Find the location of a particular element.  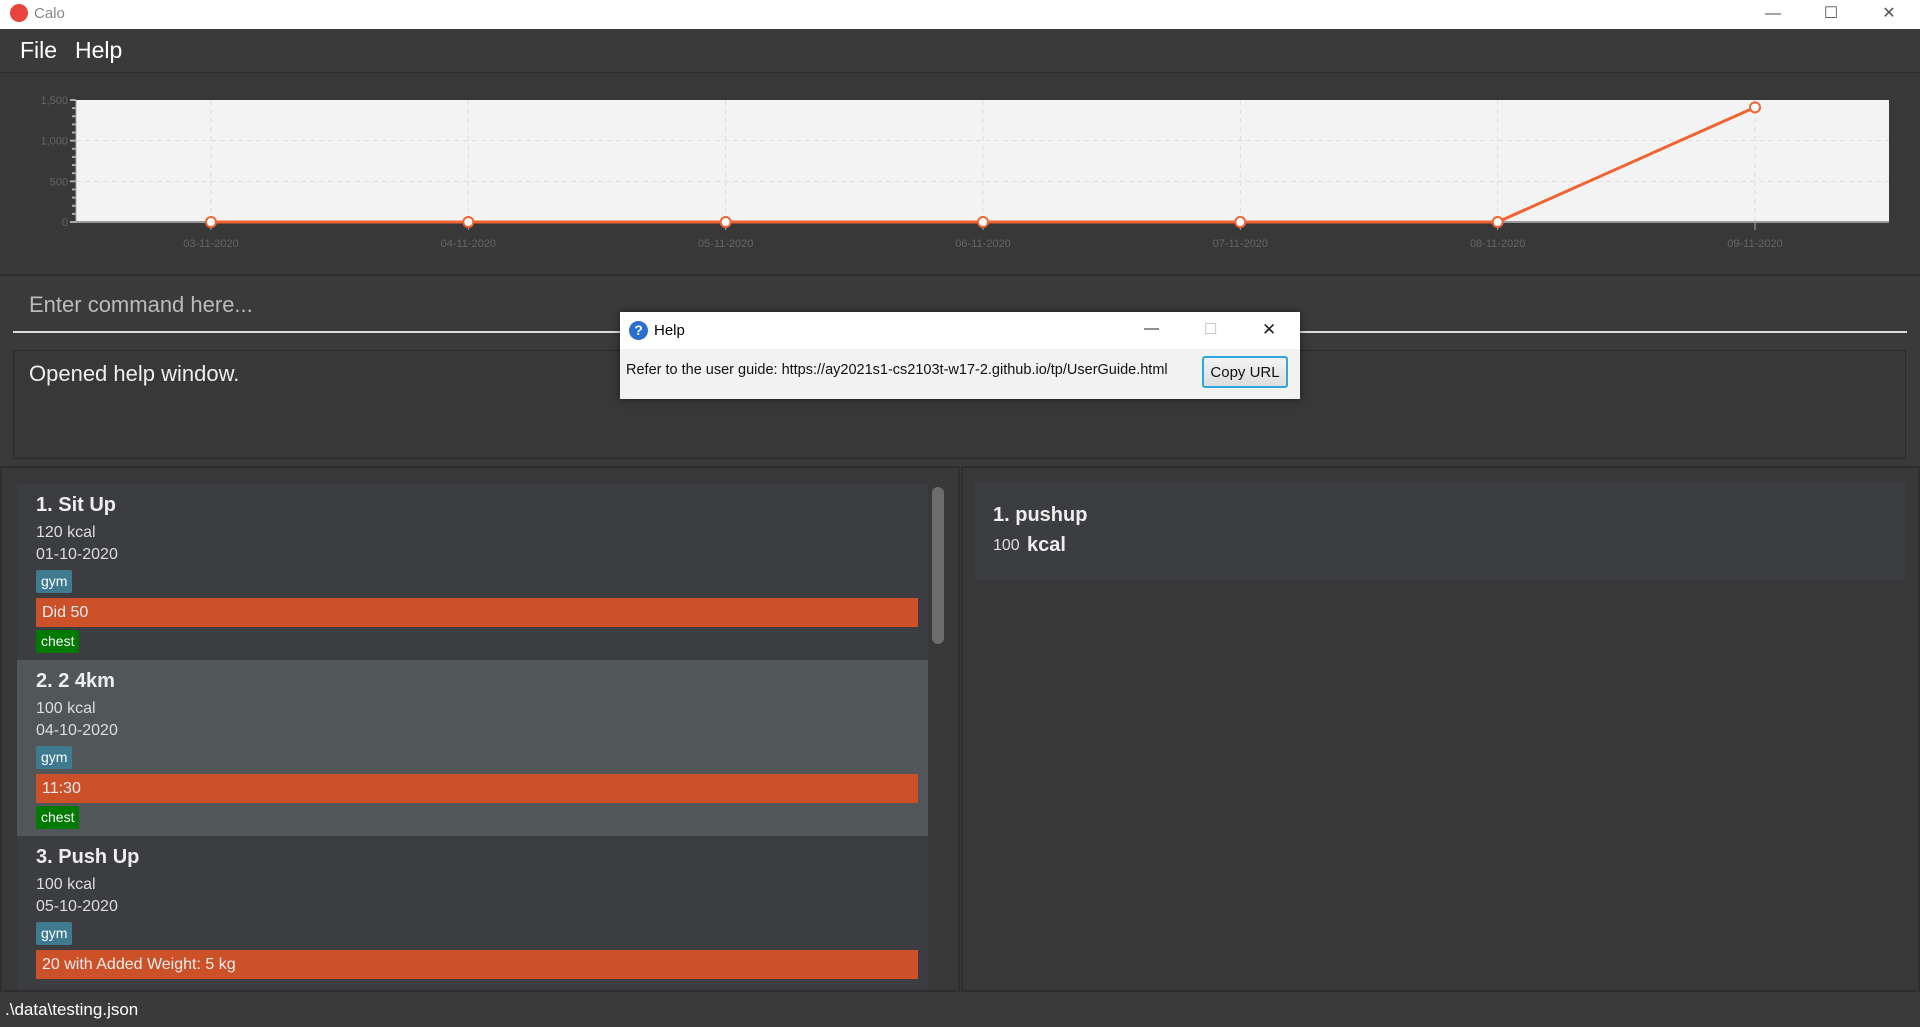

status-bar: .\data\testing.json is located at coordinates (960, 1009).